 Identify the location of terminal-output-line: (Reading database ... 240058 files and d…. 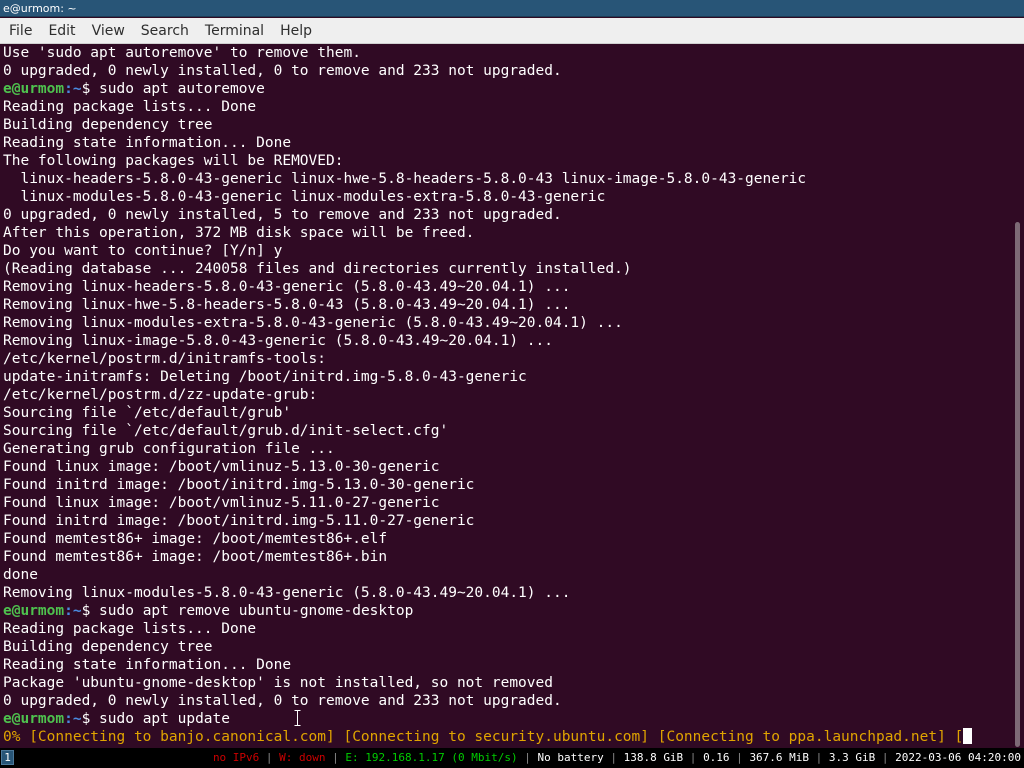
(317, 269).